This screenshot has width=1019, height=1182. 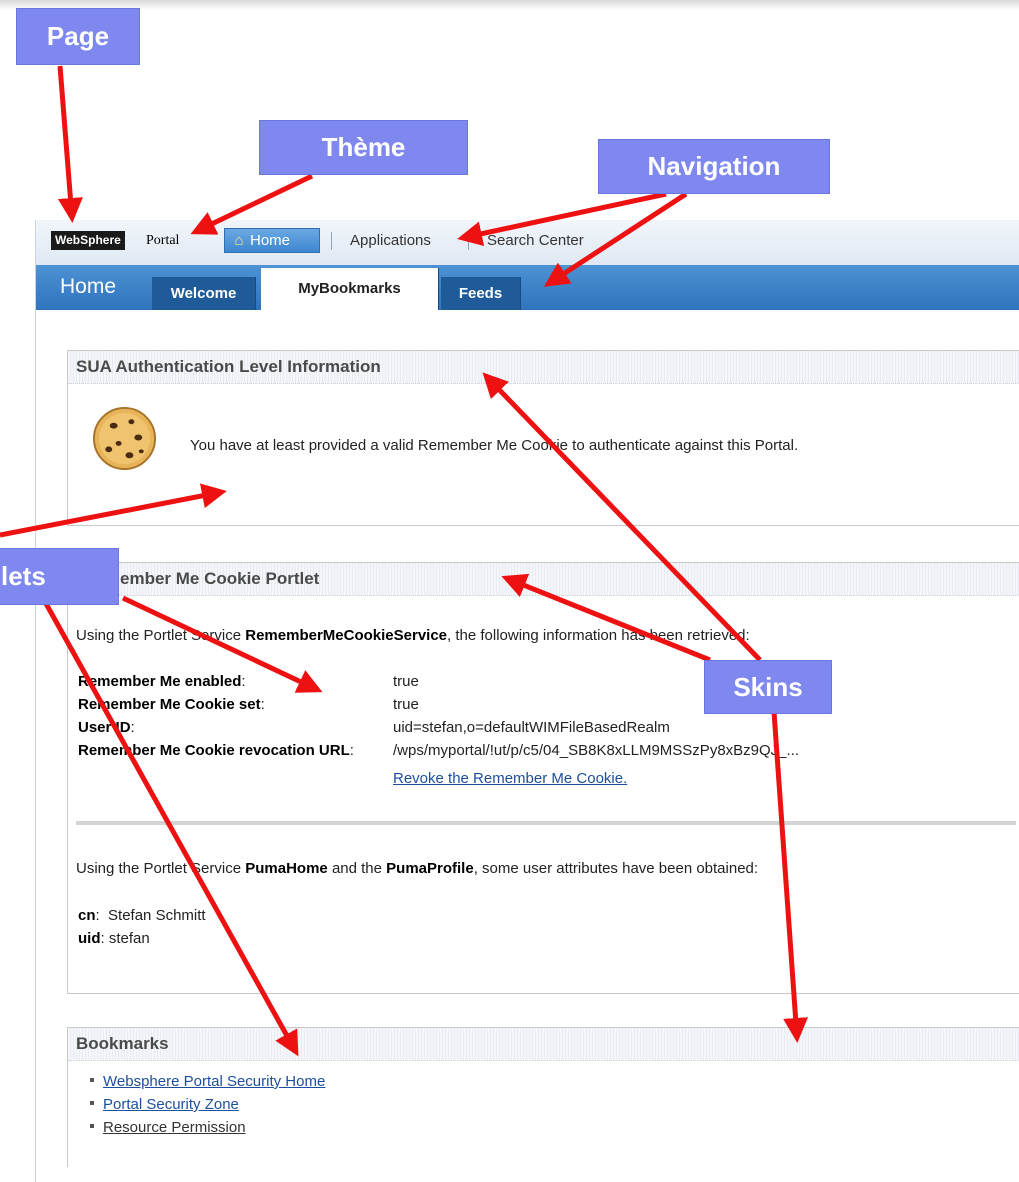 I want to click on arrow-portlets-bookmarks, so click(x=170, y=827).